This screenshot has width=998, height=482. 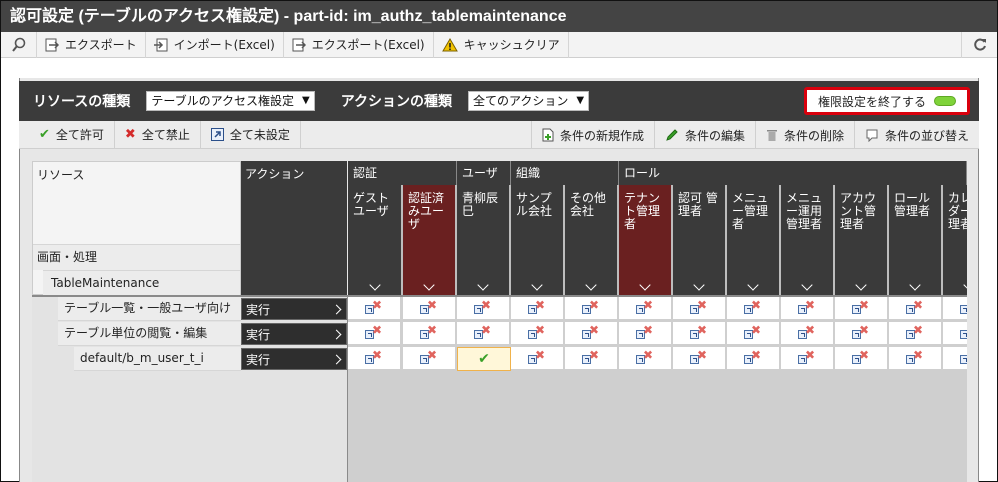 I want to click on end-permission-setting-button: 権限設定を終了する, so click(x=887, y=101).